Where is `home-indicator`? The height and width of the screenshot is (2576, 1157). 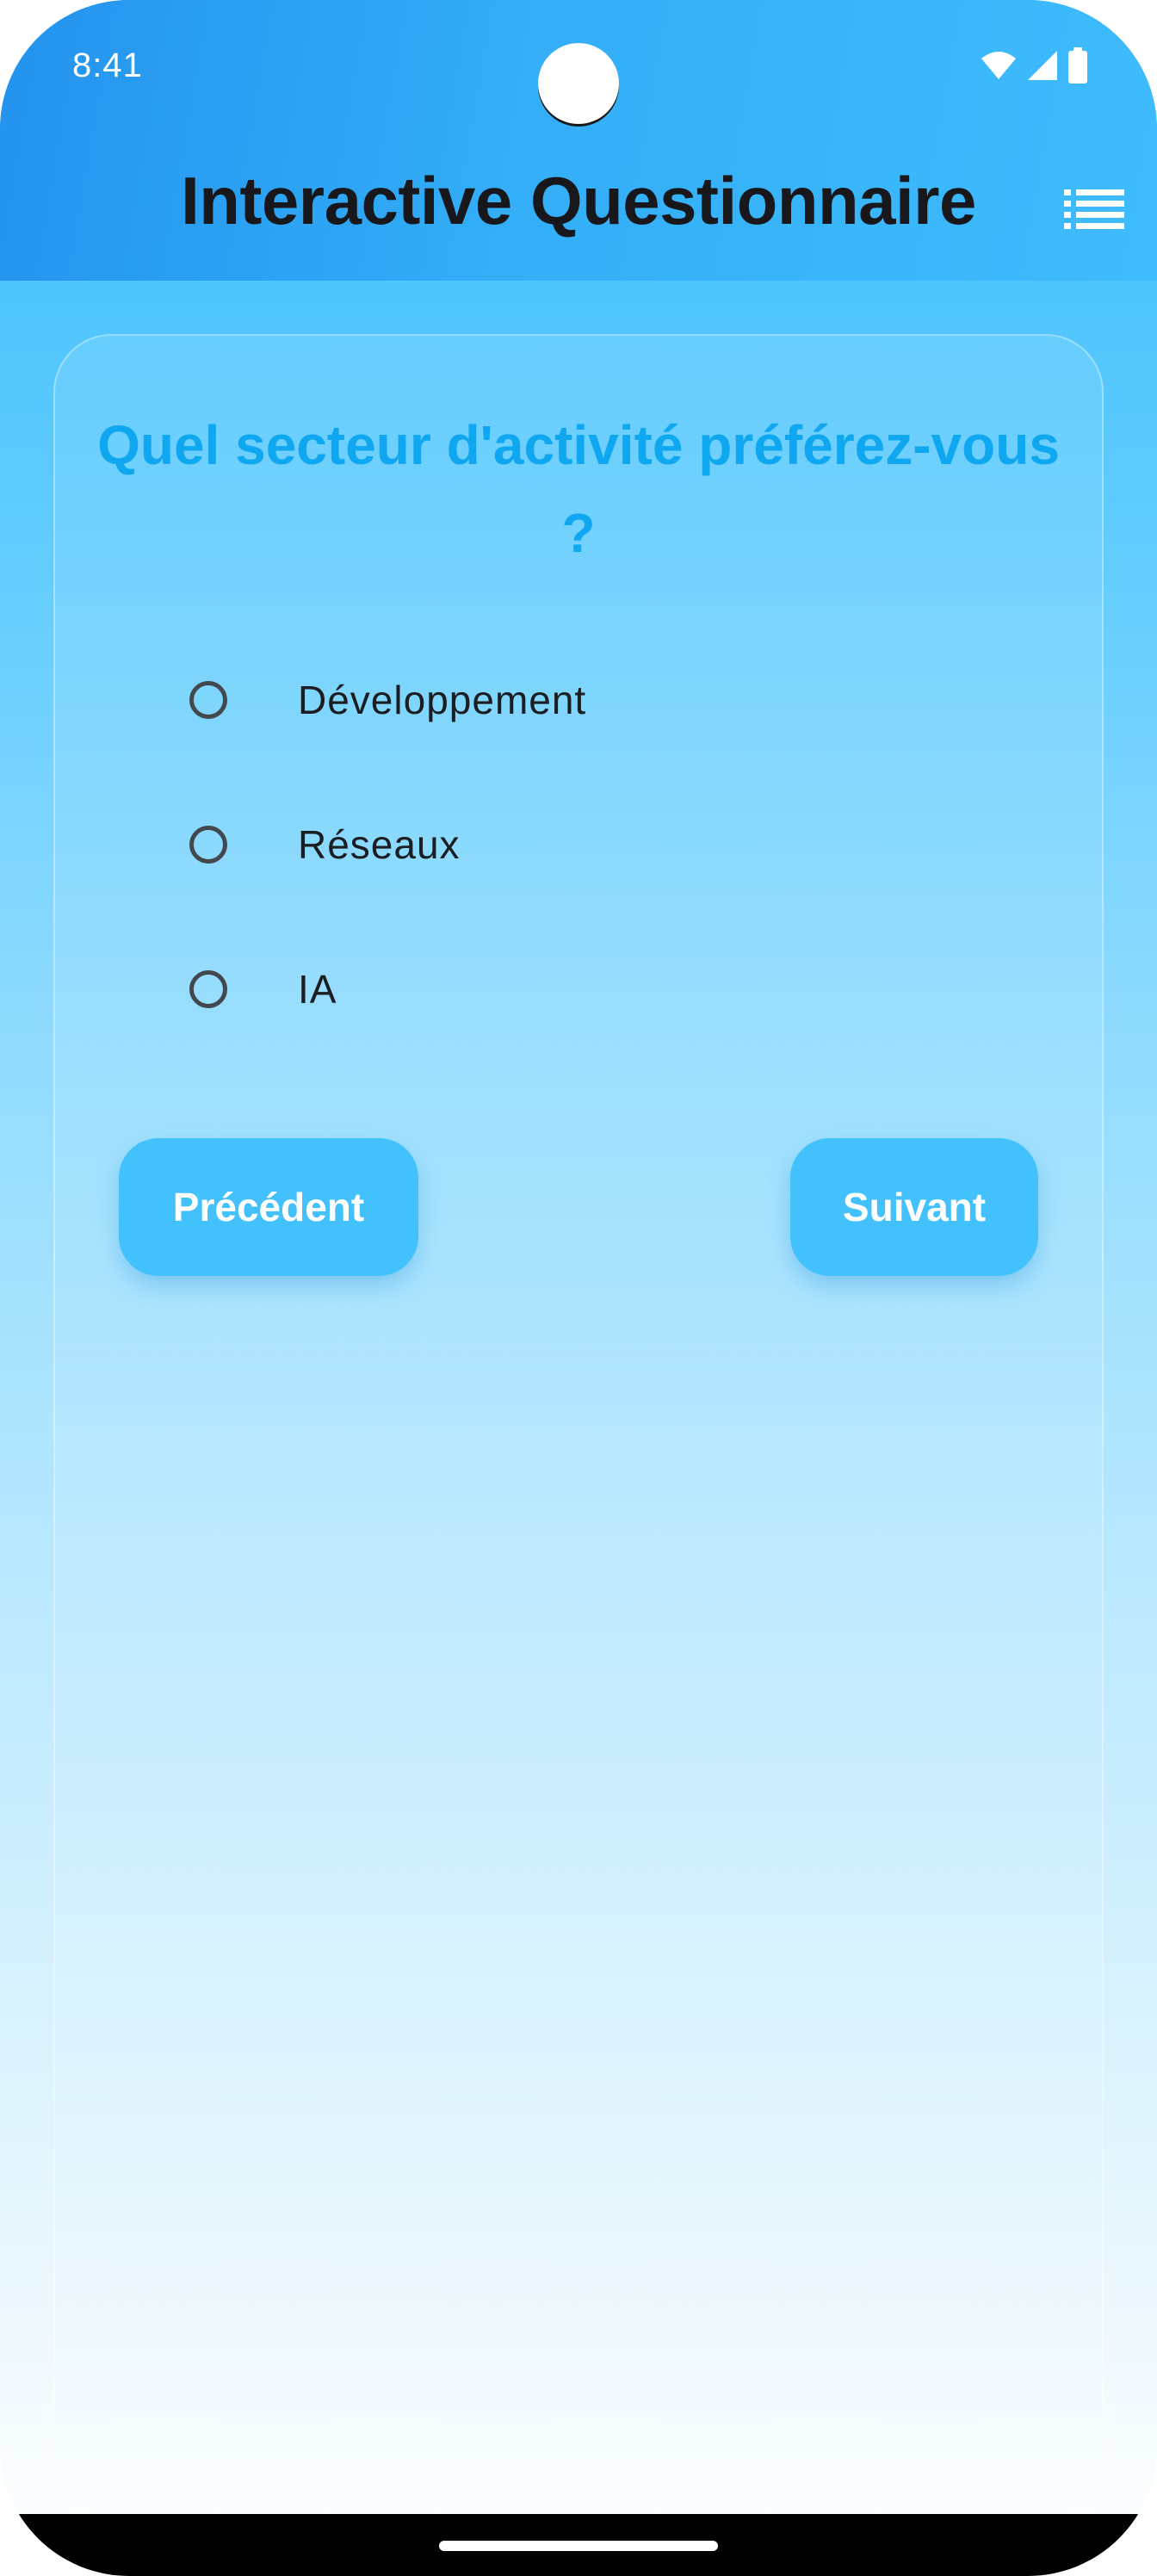
home-indicator is located at coordinates (579, 2546).